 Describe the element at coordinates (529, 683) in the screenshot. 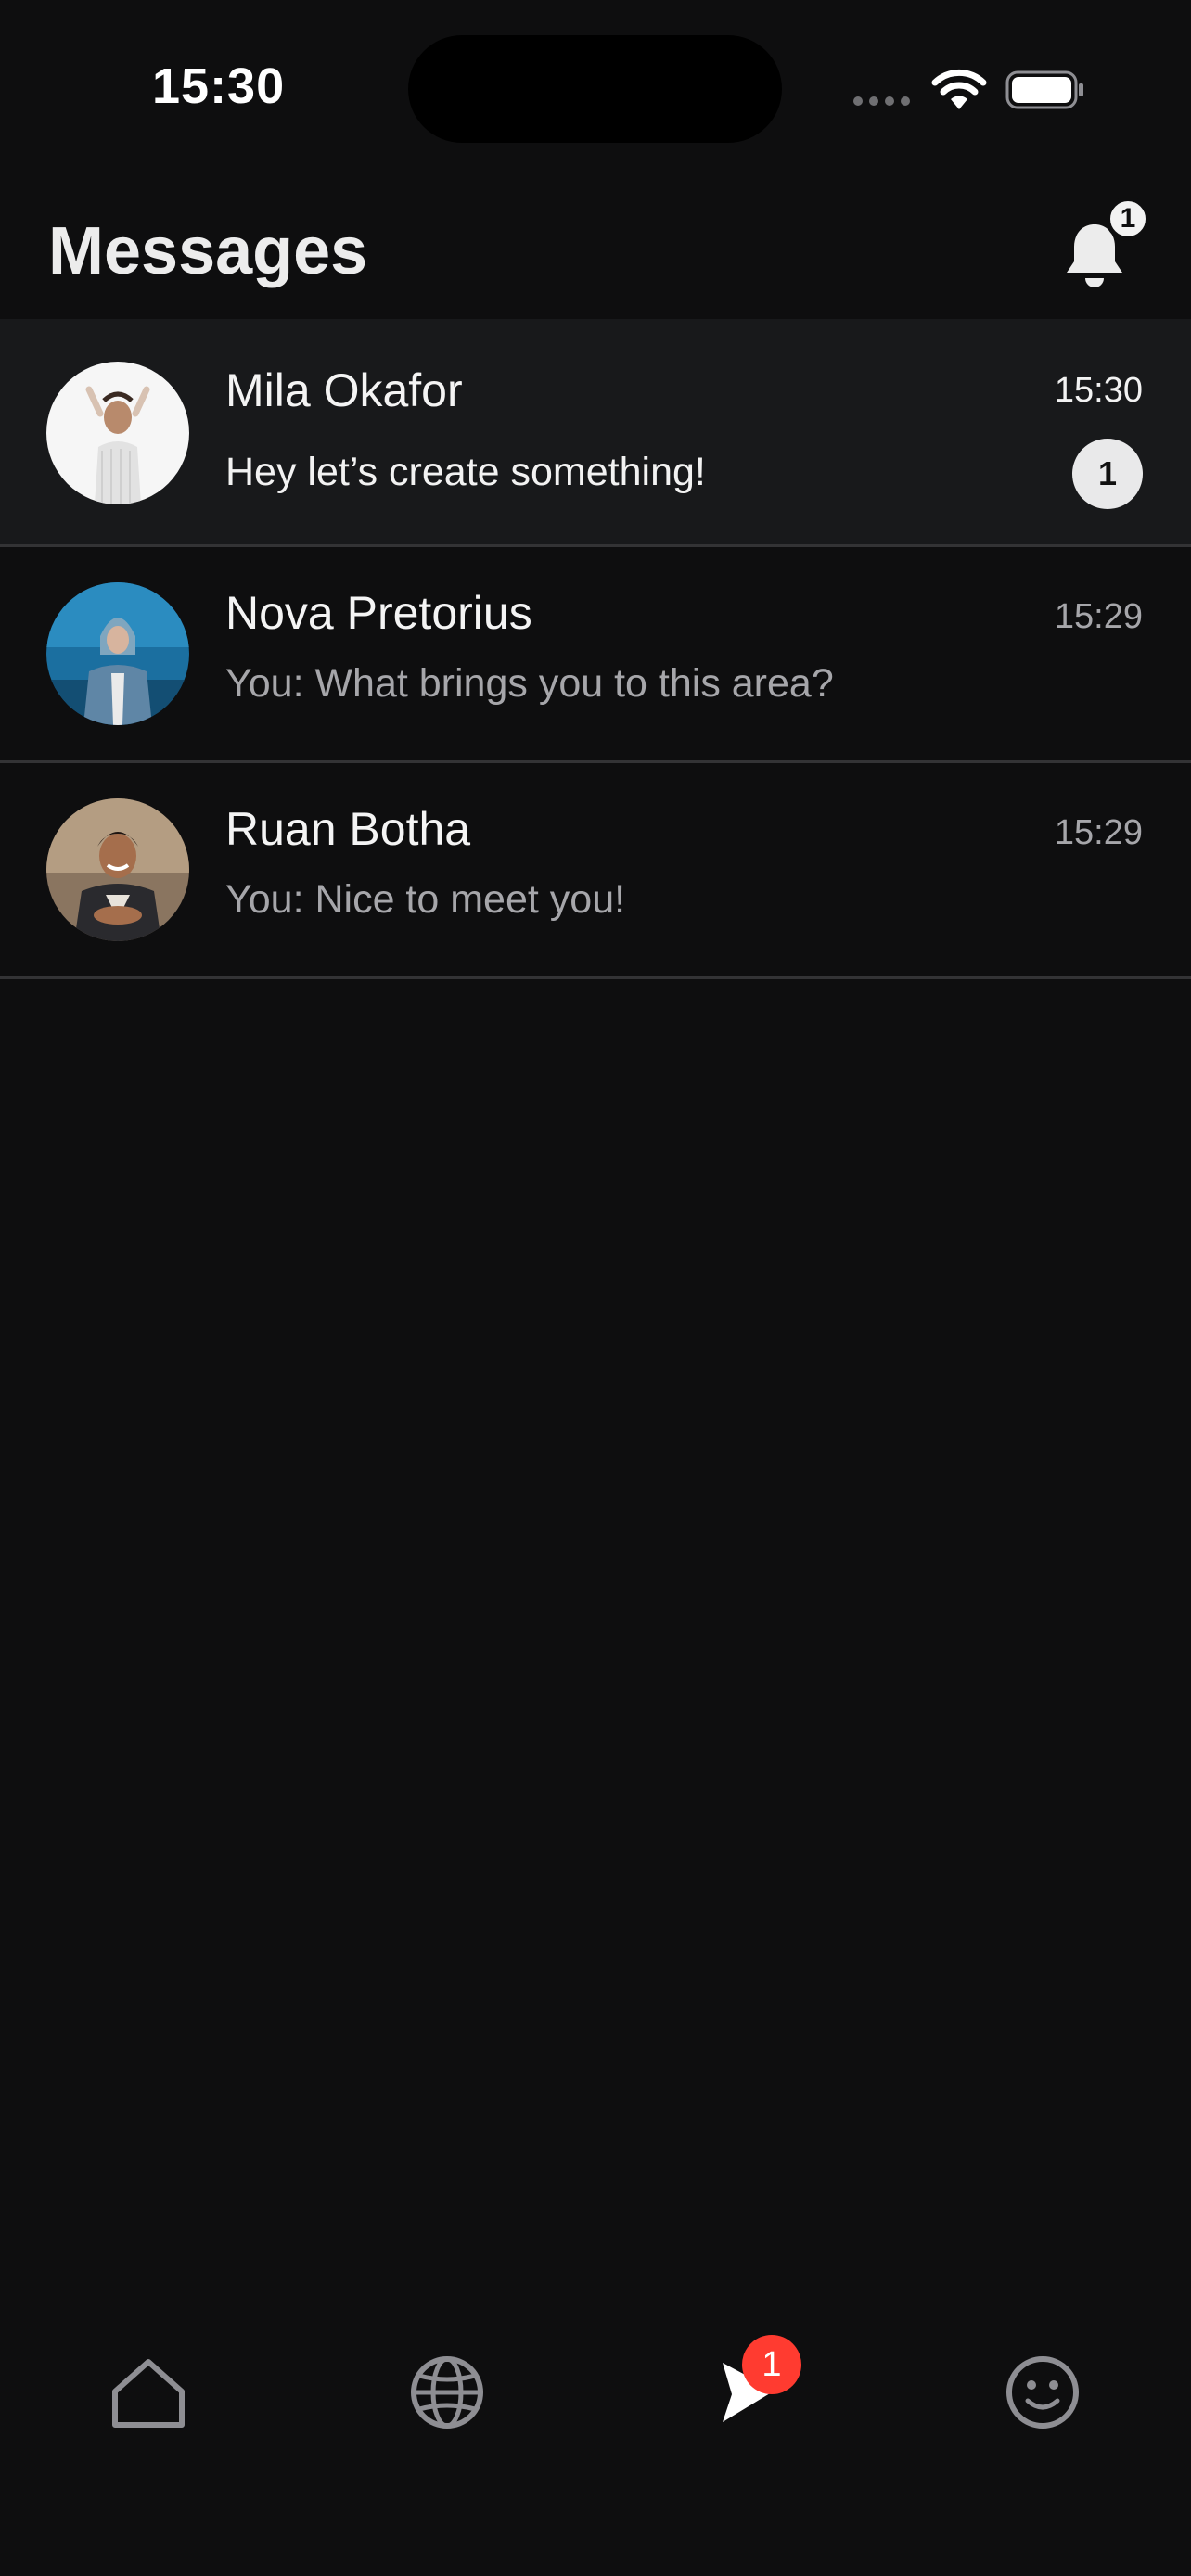

I see `message-preview: You: What brings you to this area?` at that location.